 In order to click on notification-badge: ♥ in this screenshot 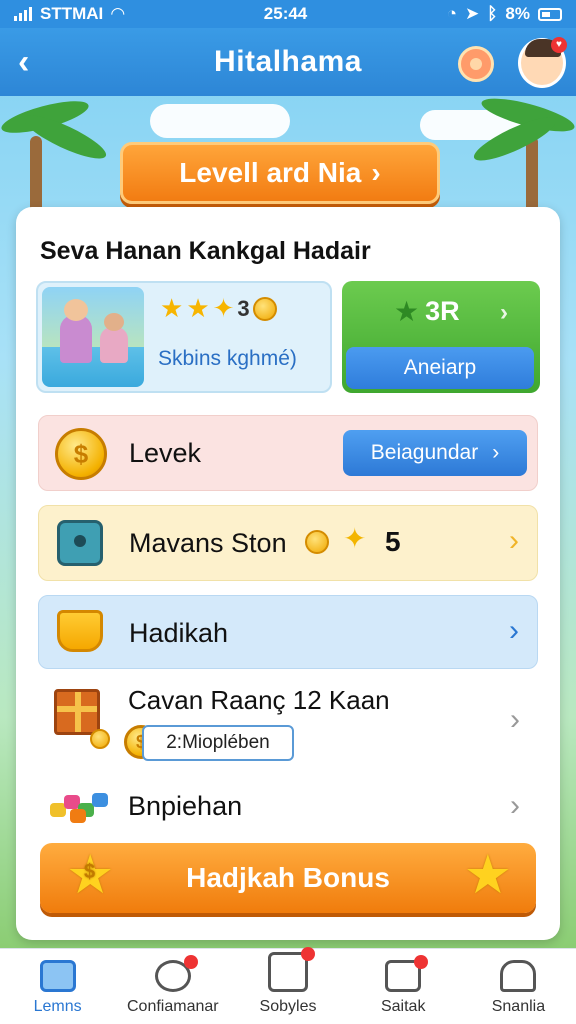, I will do `click(559, 45)`.